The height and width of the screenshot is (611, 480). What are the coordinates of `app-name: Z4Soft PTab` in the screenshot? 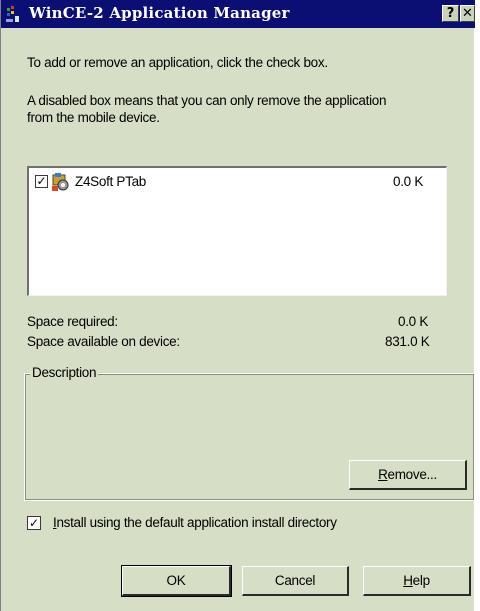 It's located at (110, 181).